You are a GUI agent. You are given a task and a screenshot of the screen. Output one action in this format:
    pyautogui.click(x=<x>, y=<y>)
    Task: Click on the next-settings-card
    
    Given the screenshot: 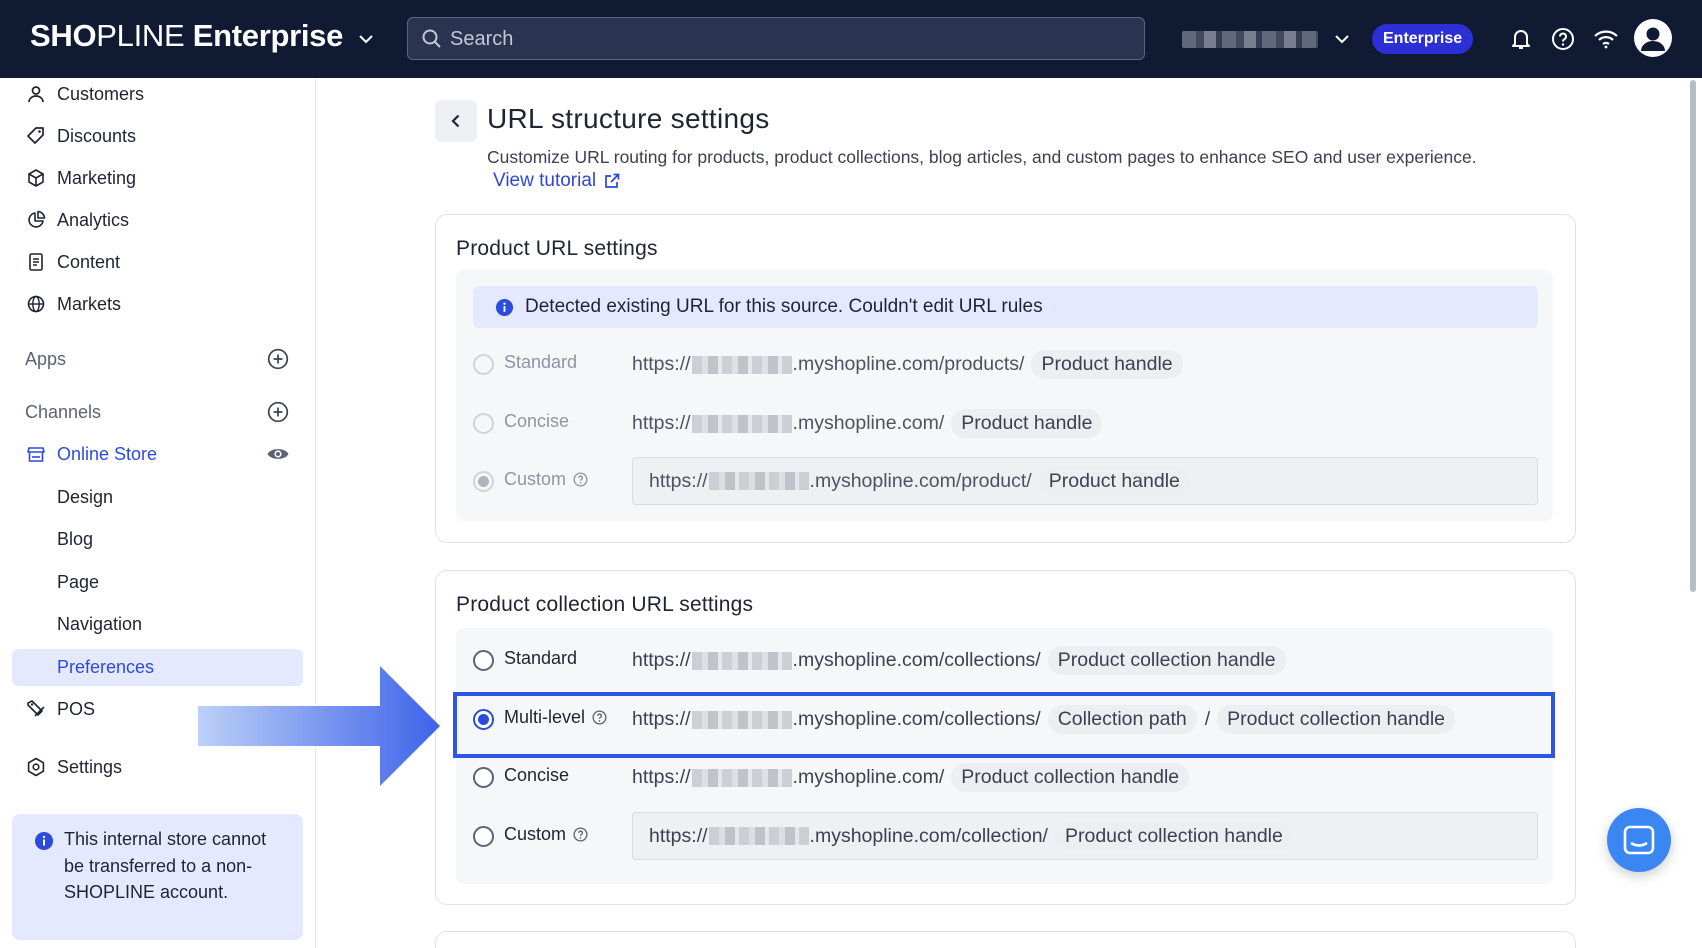 What is the action you would take?
    pyautogui.click(x=1005, y=939)
    